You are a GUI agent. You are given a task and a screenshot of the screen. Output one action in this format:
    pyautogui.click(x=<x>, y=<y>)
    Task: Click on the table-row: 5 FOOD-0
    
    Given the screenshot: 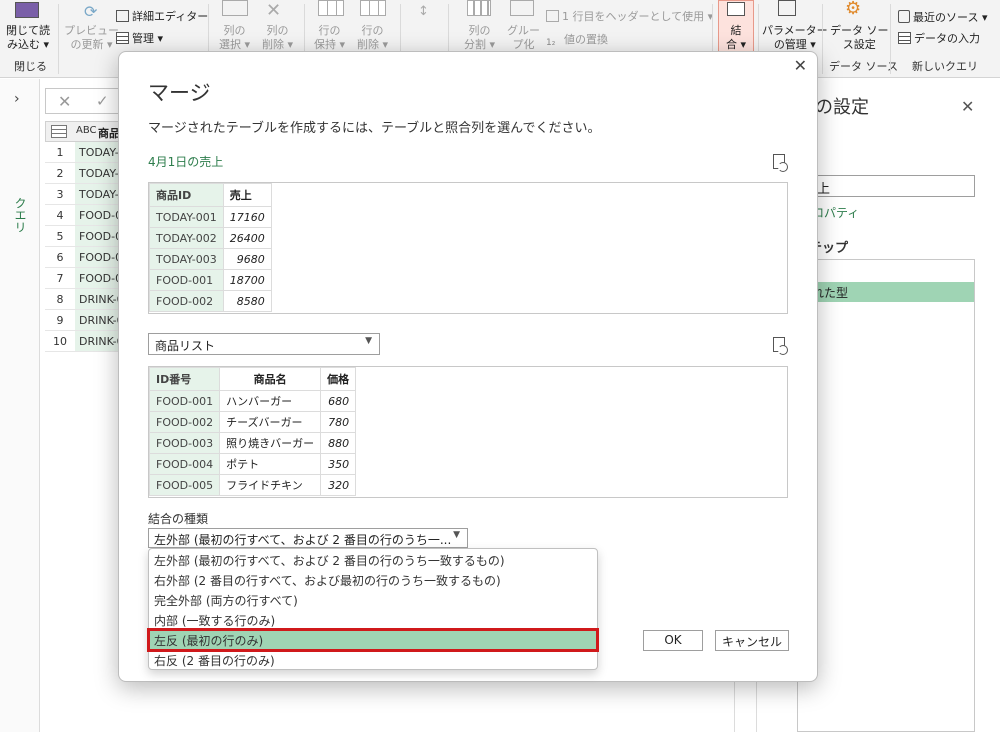 What is the action you would take?
    pyautogui.click(x=85, y=236)
    